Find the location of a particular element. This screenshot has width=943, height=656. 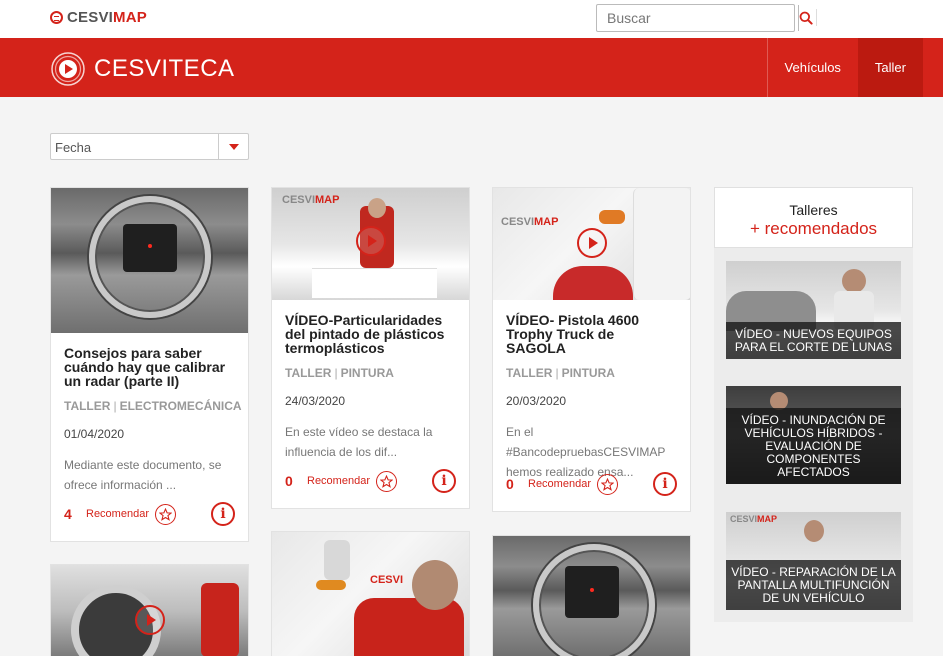

brand-name-part-1: CESVI is located at coordinates (90, 17).